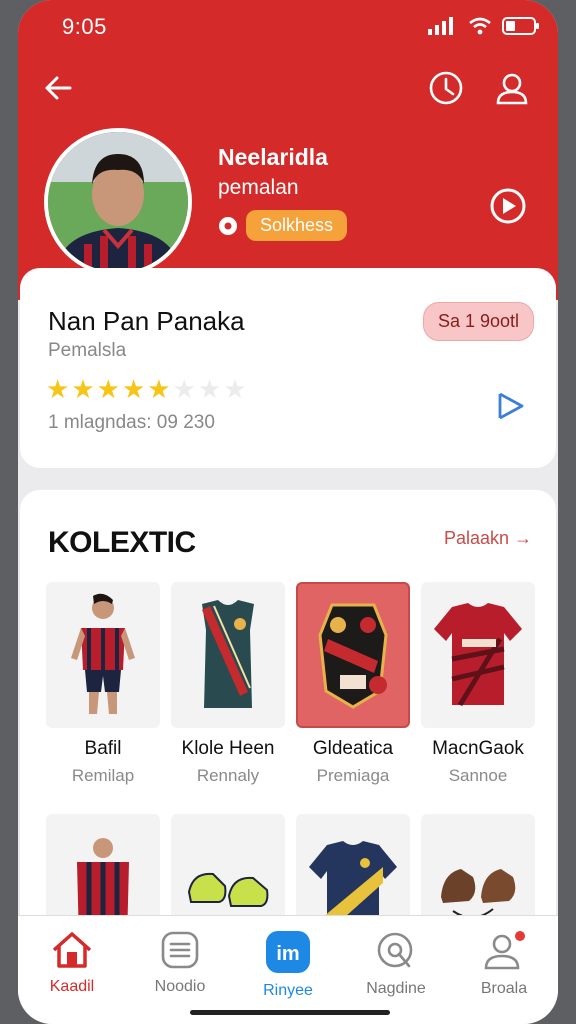 The image size is (576, 1024). I want to click on review-count: 1 mlagndas: 09 230, so click(131, 422).